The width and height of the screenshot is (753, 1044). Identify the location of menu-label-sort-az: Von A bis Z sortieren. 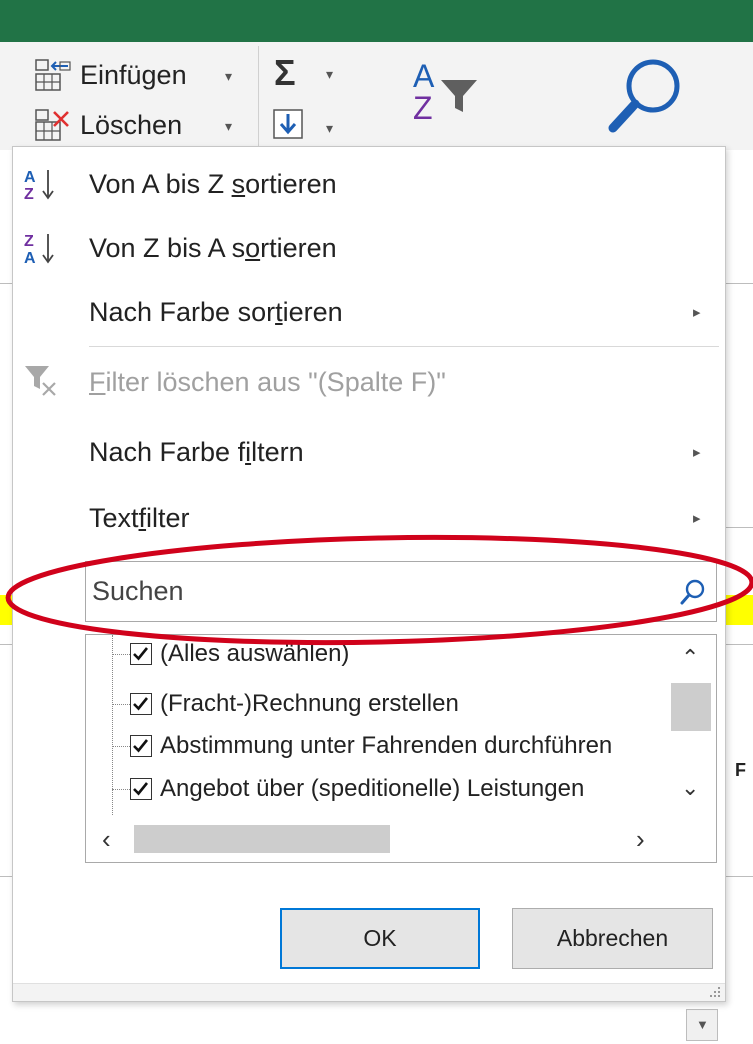
(213, 184).